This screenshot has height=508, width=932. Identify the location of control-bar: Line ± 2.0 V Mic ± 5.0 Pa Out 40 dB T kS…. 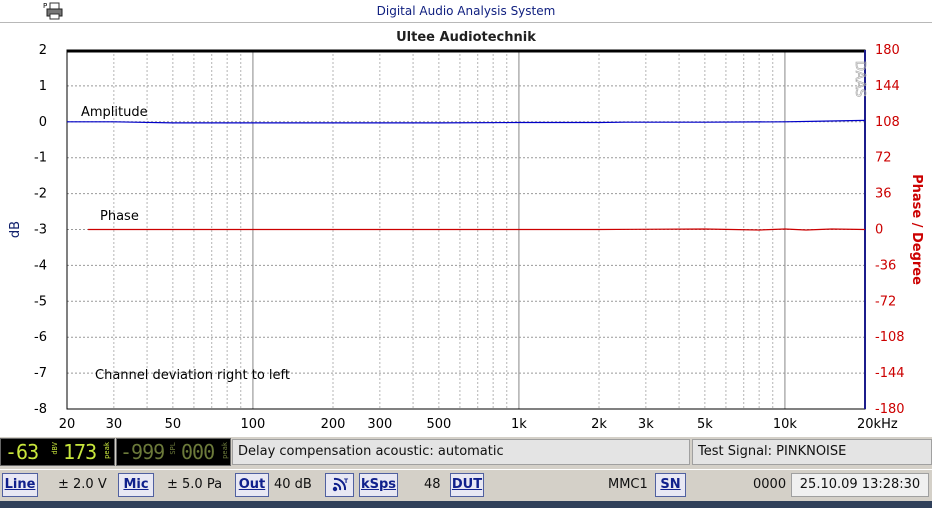
(466, 485).